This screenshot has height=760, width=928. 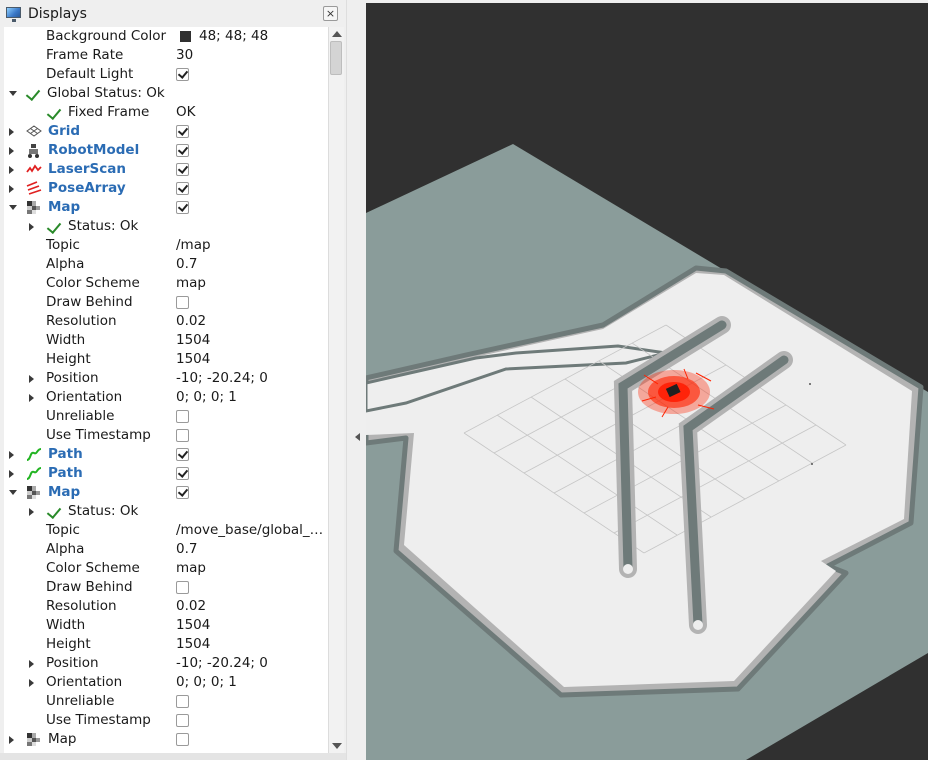 What do you see at coordinates (166, 188) in the screenshot?
I see `tree-row: PoseArray` at bounding box center [166, 188].